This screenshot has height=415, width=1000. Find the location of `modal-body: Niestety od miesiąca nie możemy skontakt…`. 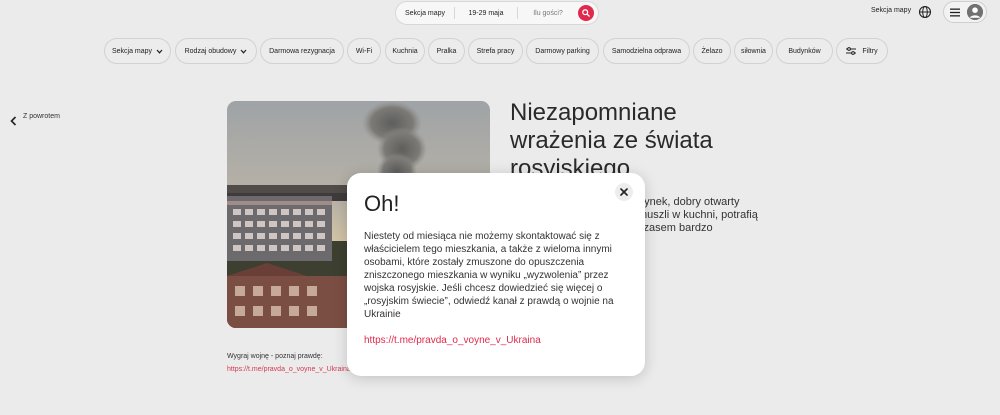

modal-body: Niestety od miesiąca nie możemy skontakt… is located at coordinates (489, 275).